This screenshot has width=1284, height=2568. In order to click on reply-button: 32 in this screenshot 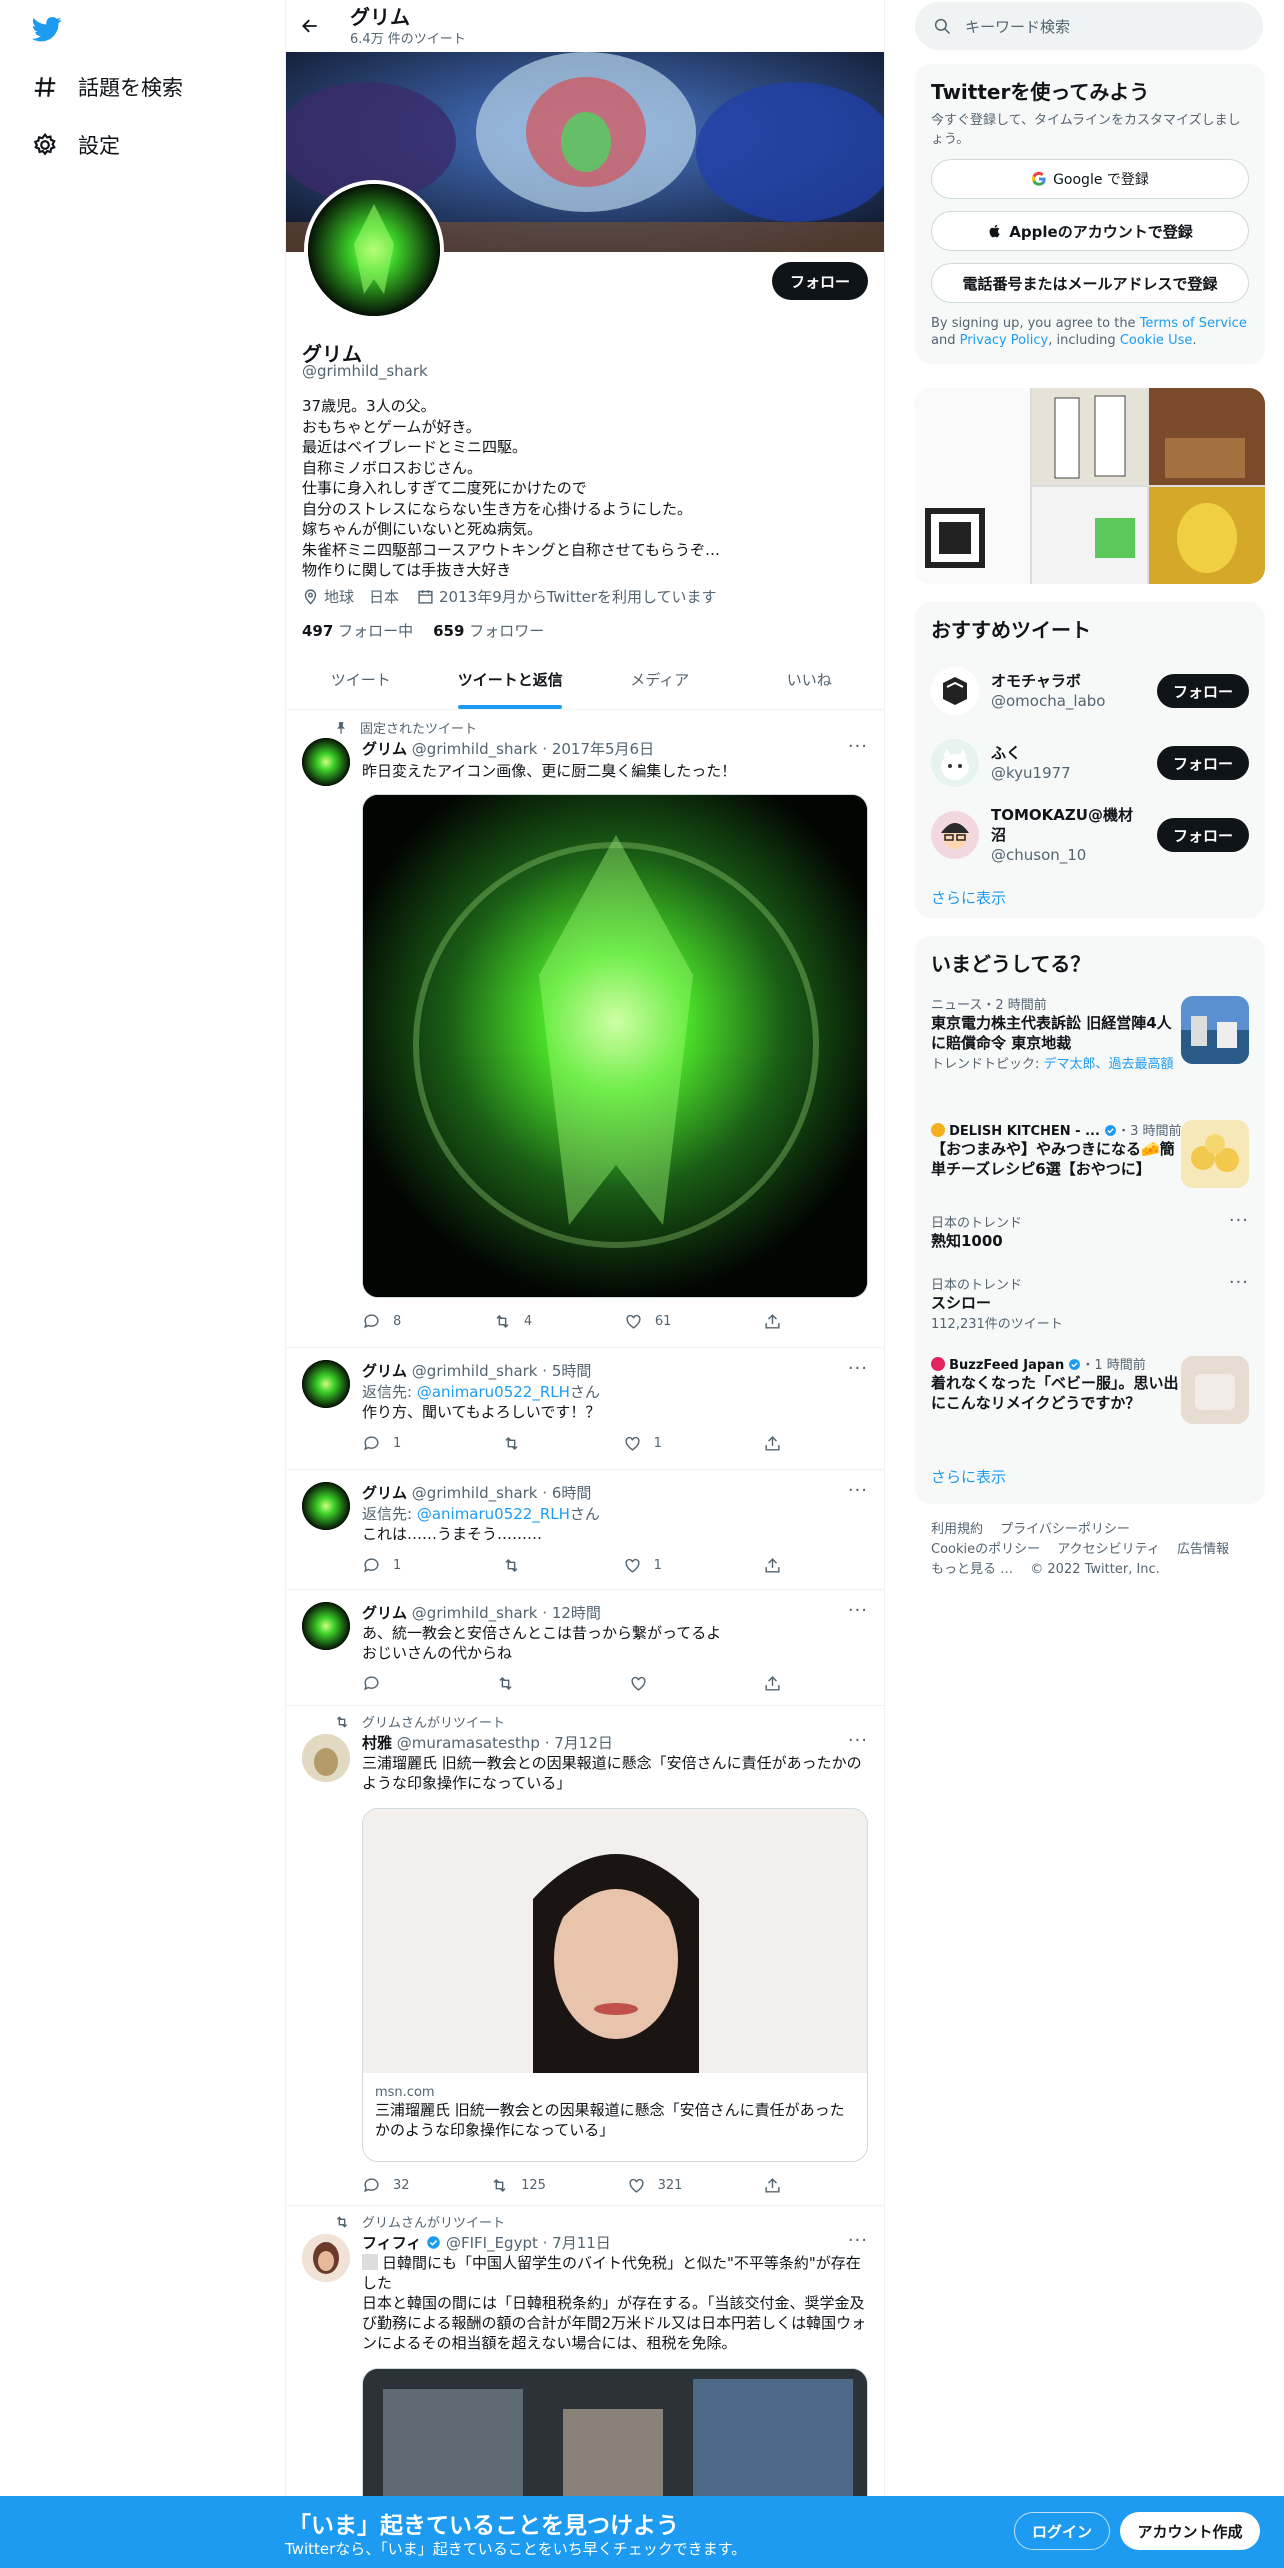, I will do `click(386, 2185)`.